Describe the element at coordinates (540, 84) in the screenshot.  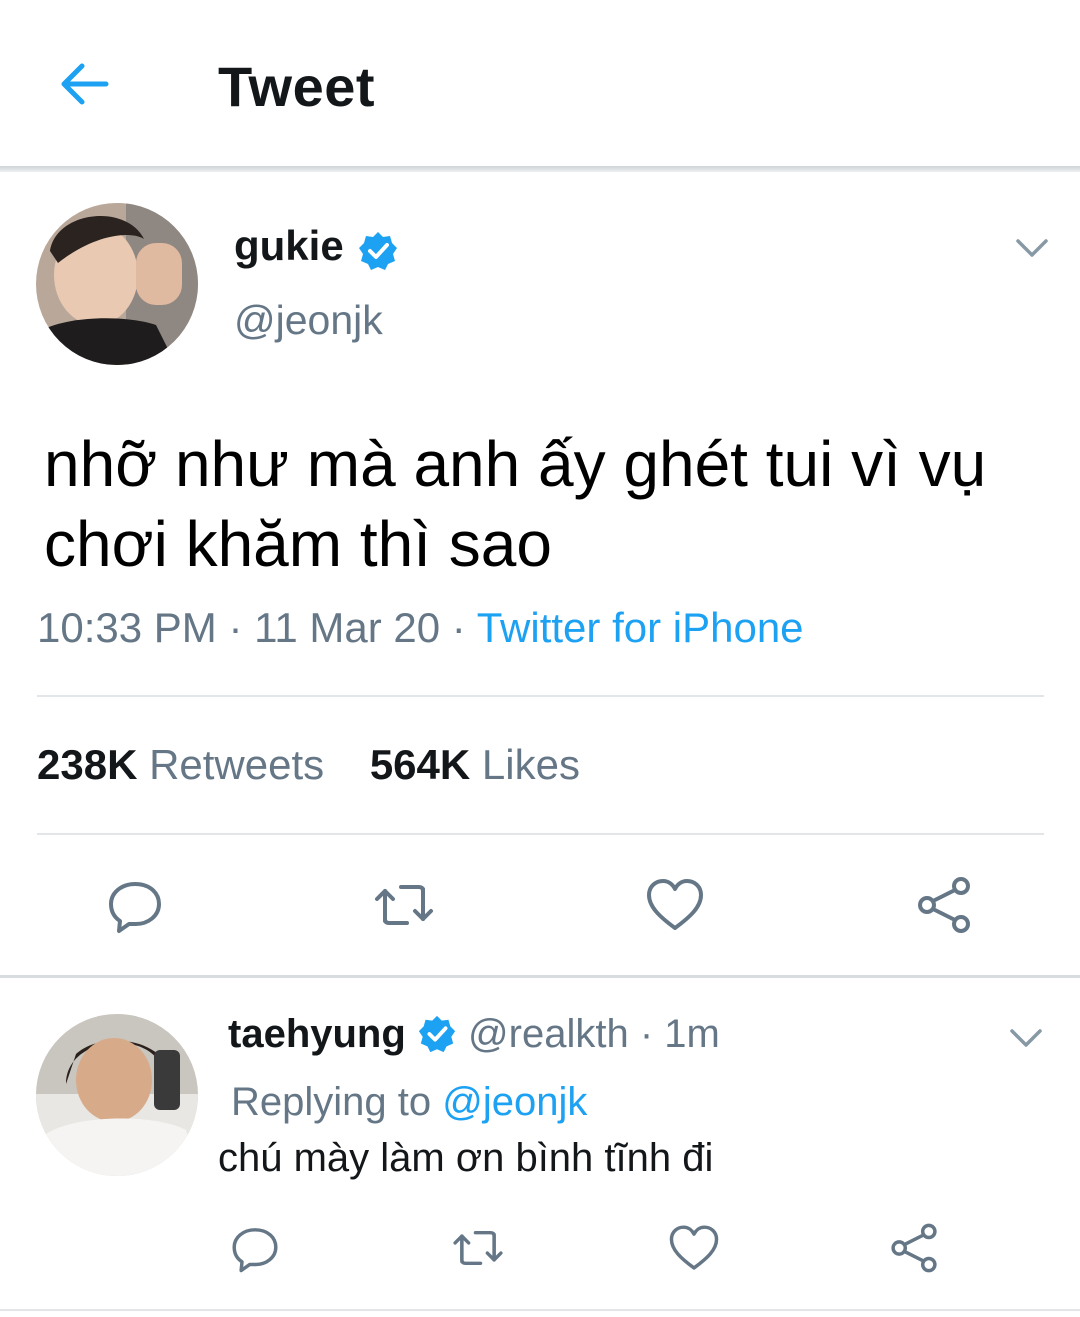
I see `top-bar` at that location.